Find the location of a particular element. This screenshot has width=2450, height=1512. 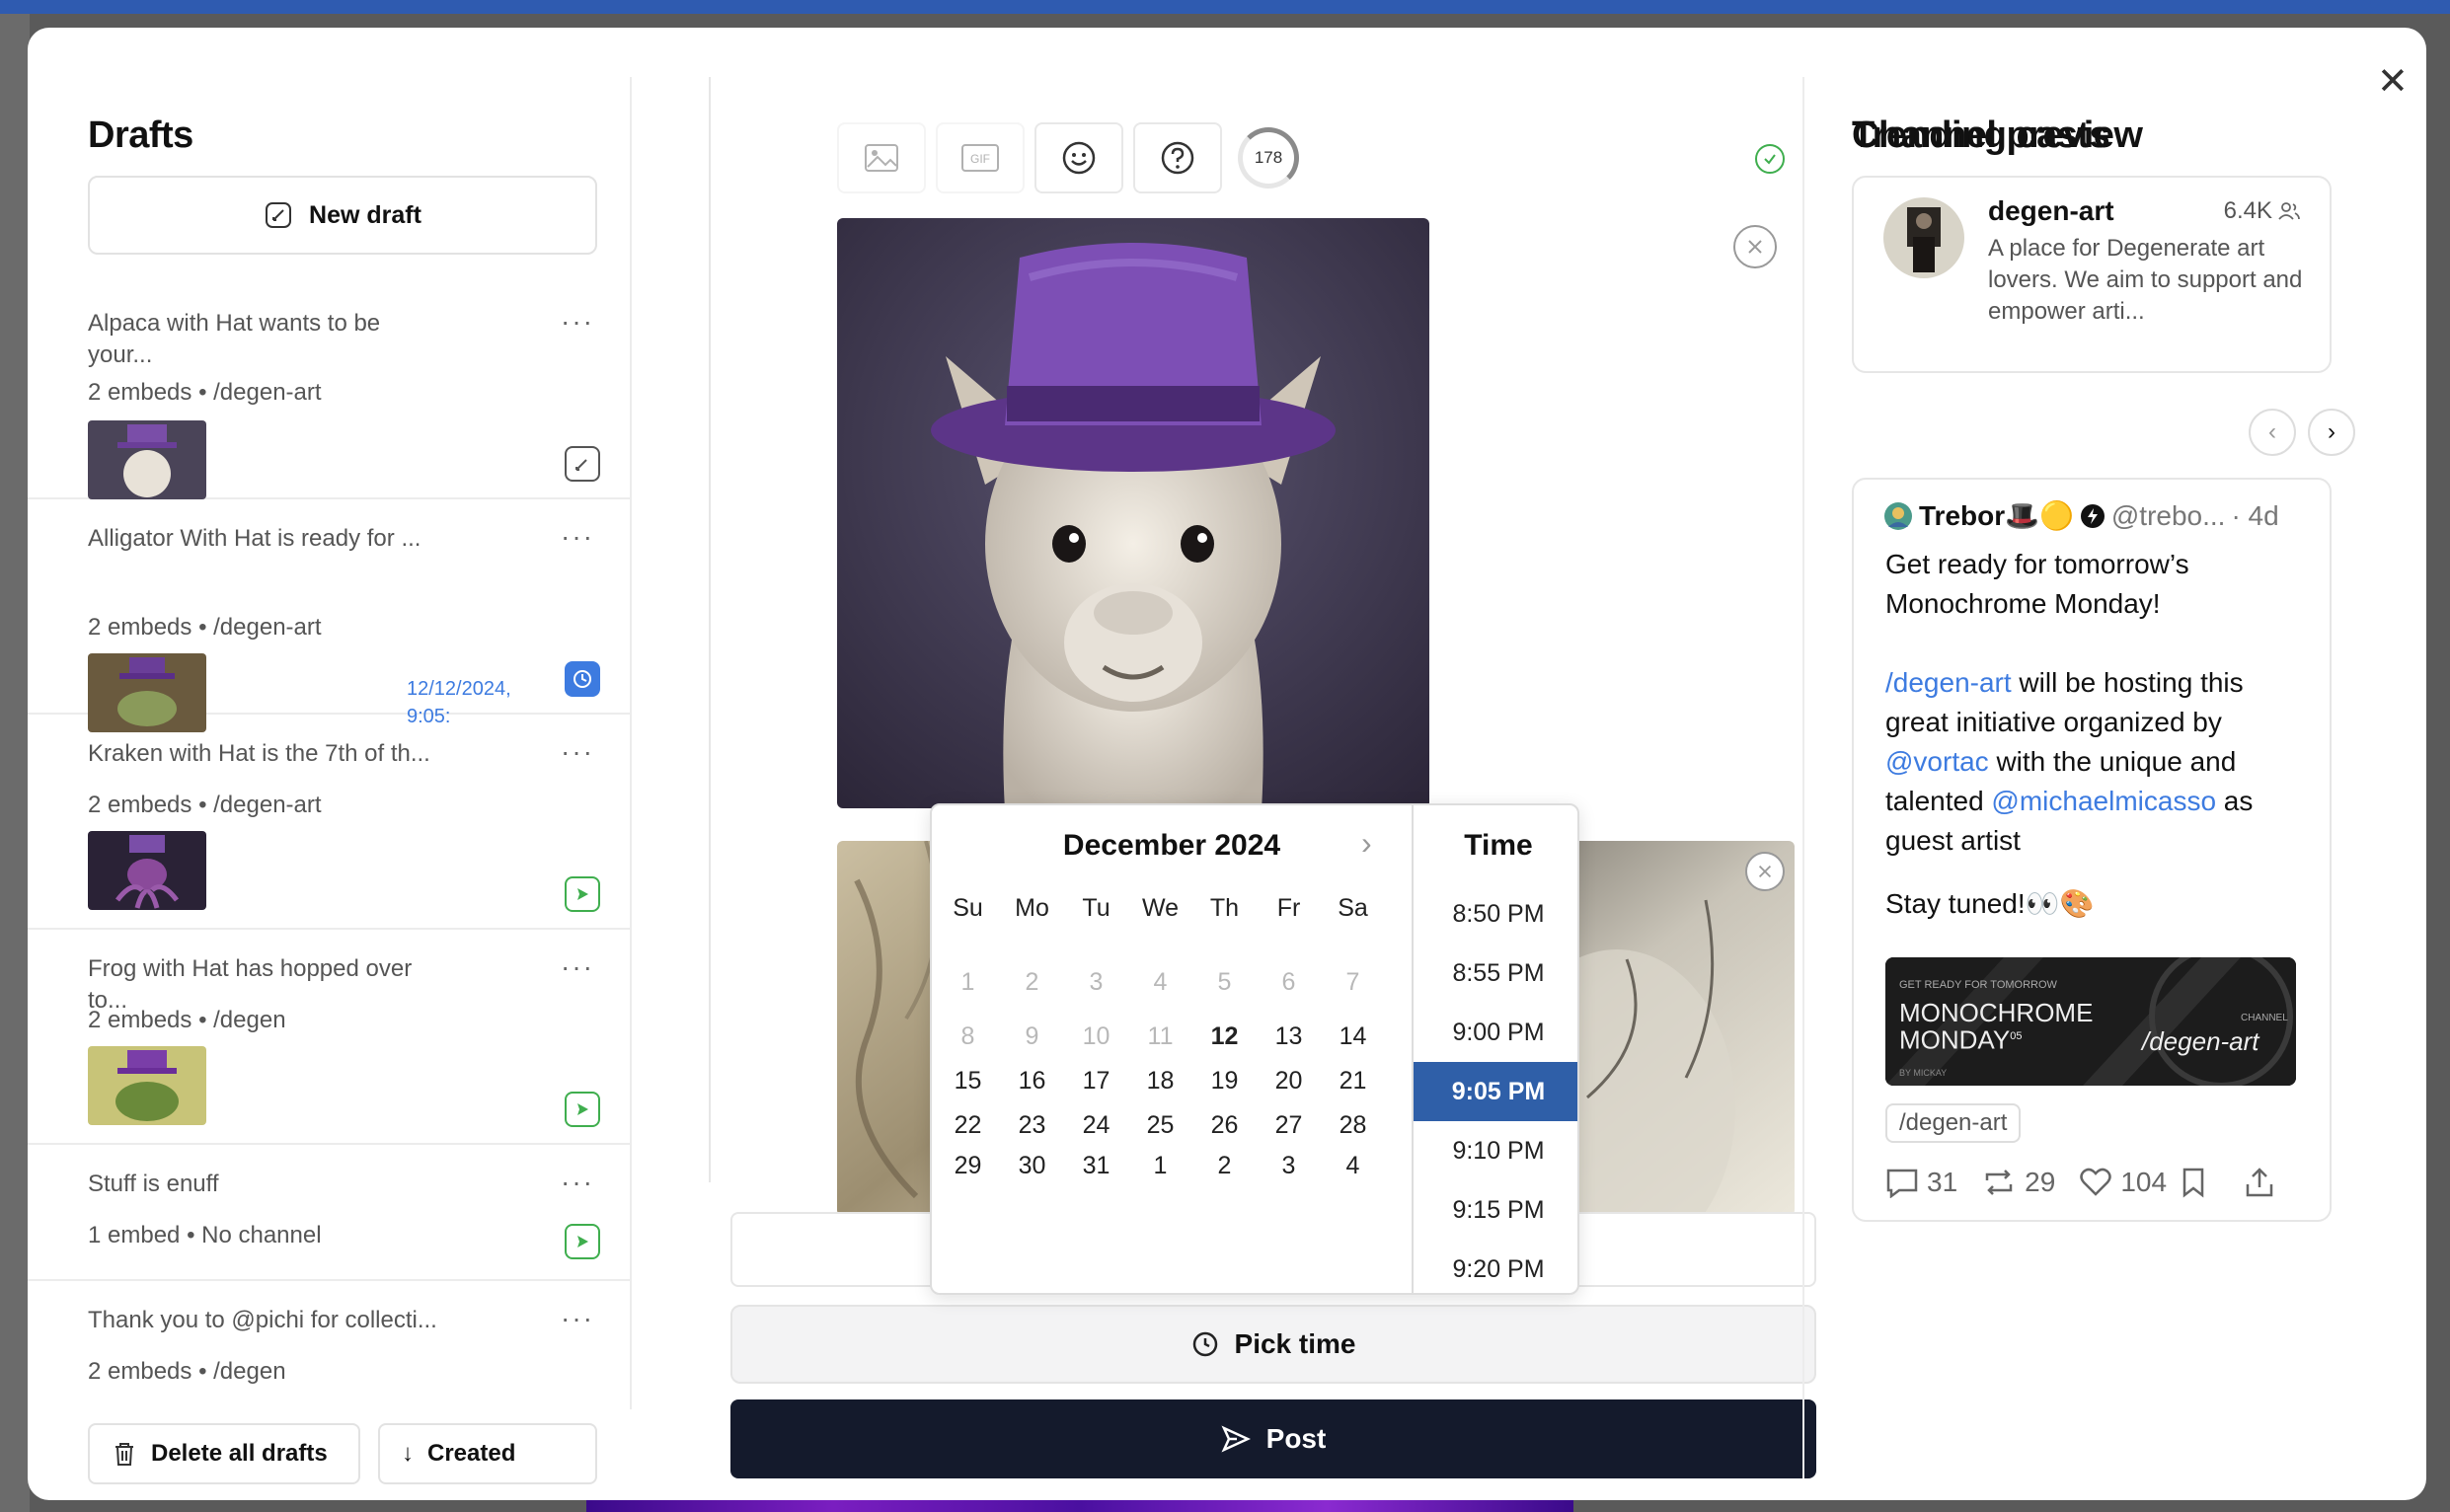

close-icon: ✕ is located at coordinates (2393, 81).